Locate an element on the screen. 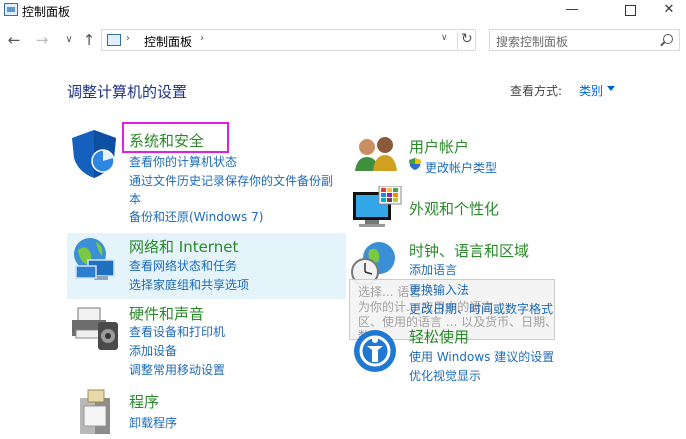 The image size is (686, 439). link-homegroup-sharing: 选择家庭组和共享选项 is located at coordinates (189, 284).